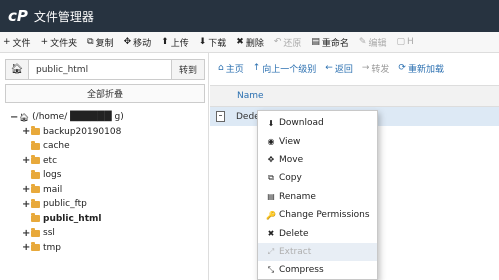 The width and height of the screenshot is (499, 280). Describe the element at coordinates (294, 233) in the screenshot. I see `menu-item-label: Delete` at that location.